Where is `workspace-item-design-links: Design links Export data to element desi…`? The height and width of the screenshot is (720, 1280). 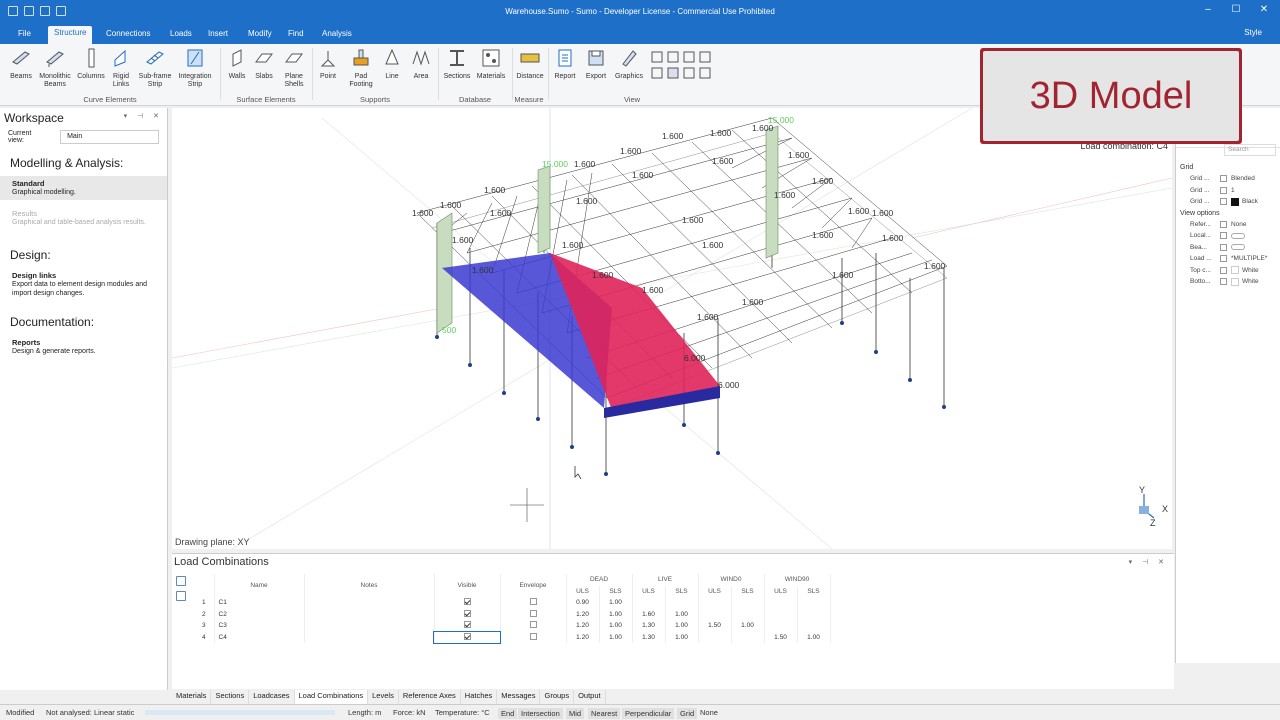
workspace-item-design-links: Design links Export data to element desi… is located at coordinates (83, 284).